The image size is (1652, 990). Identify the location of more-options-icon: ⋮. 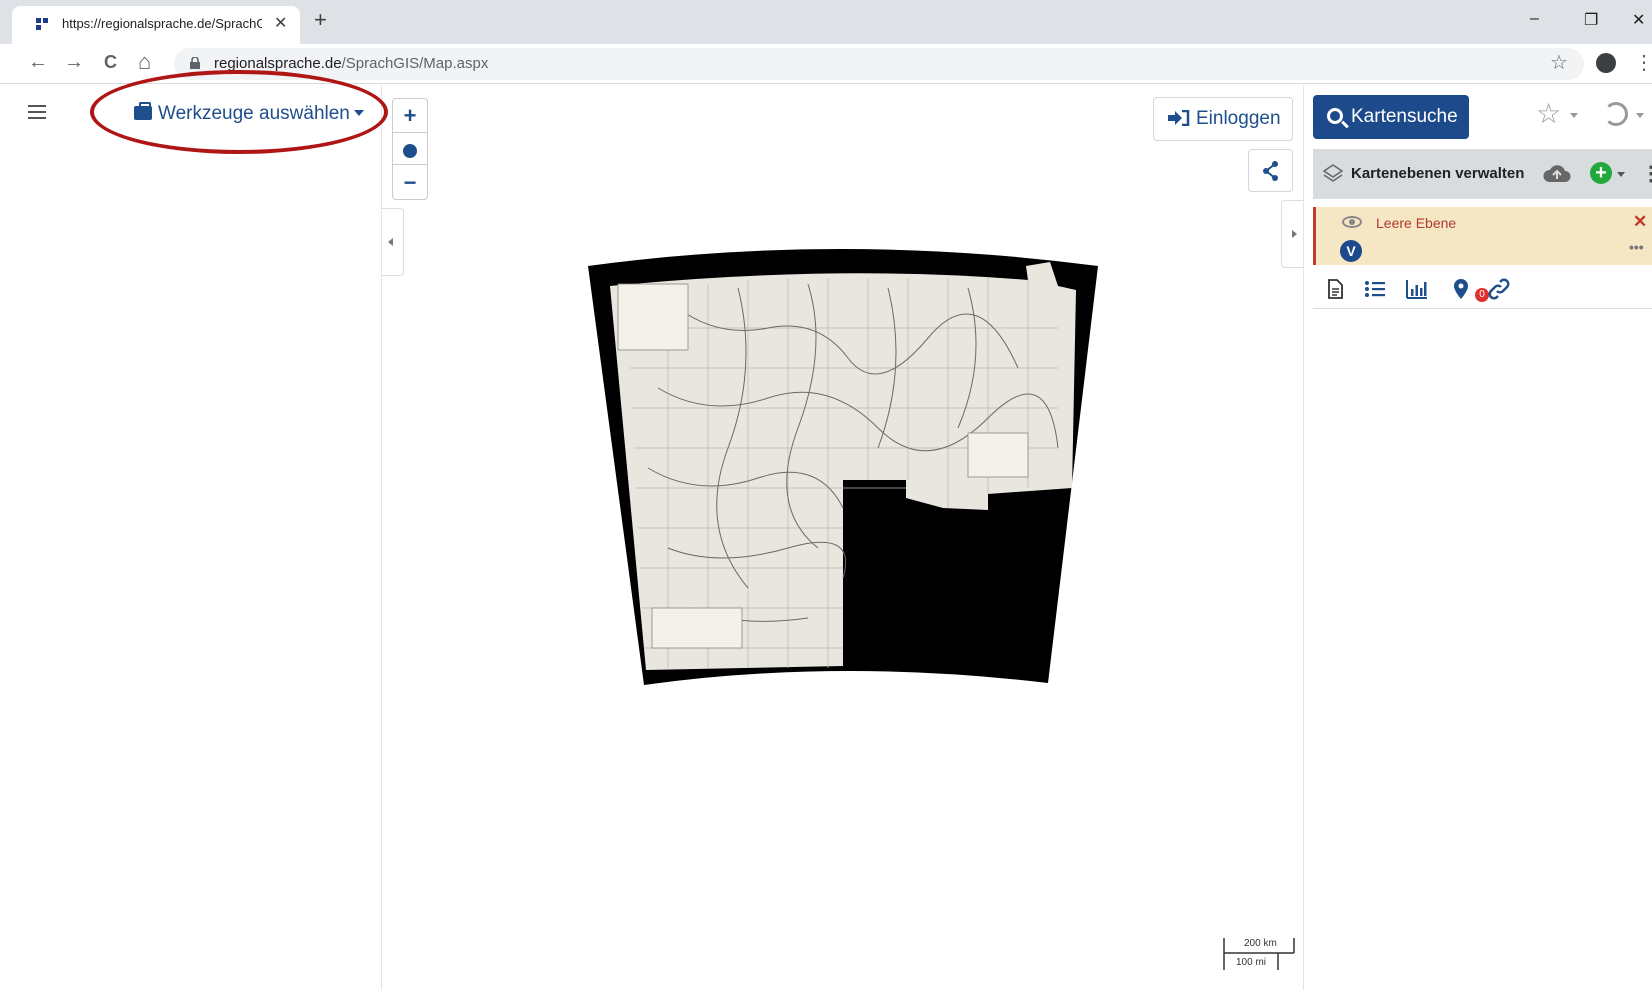
(1646, 173).